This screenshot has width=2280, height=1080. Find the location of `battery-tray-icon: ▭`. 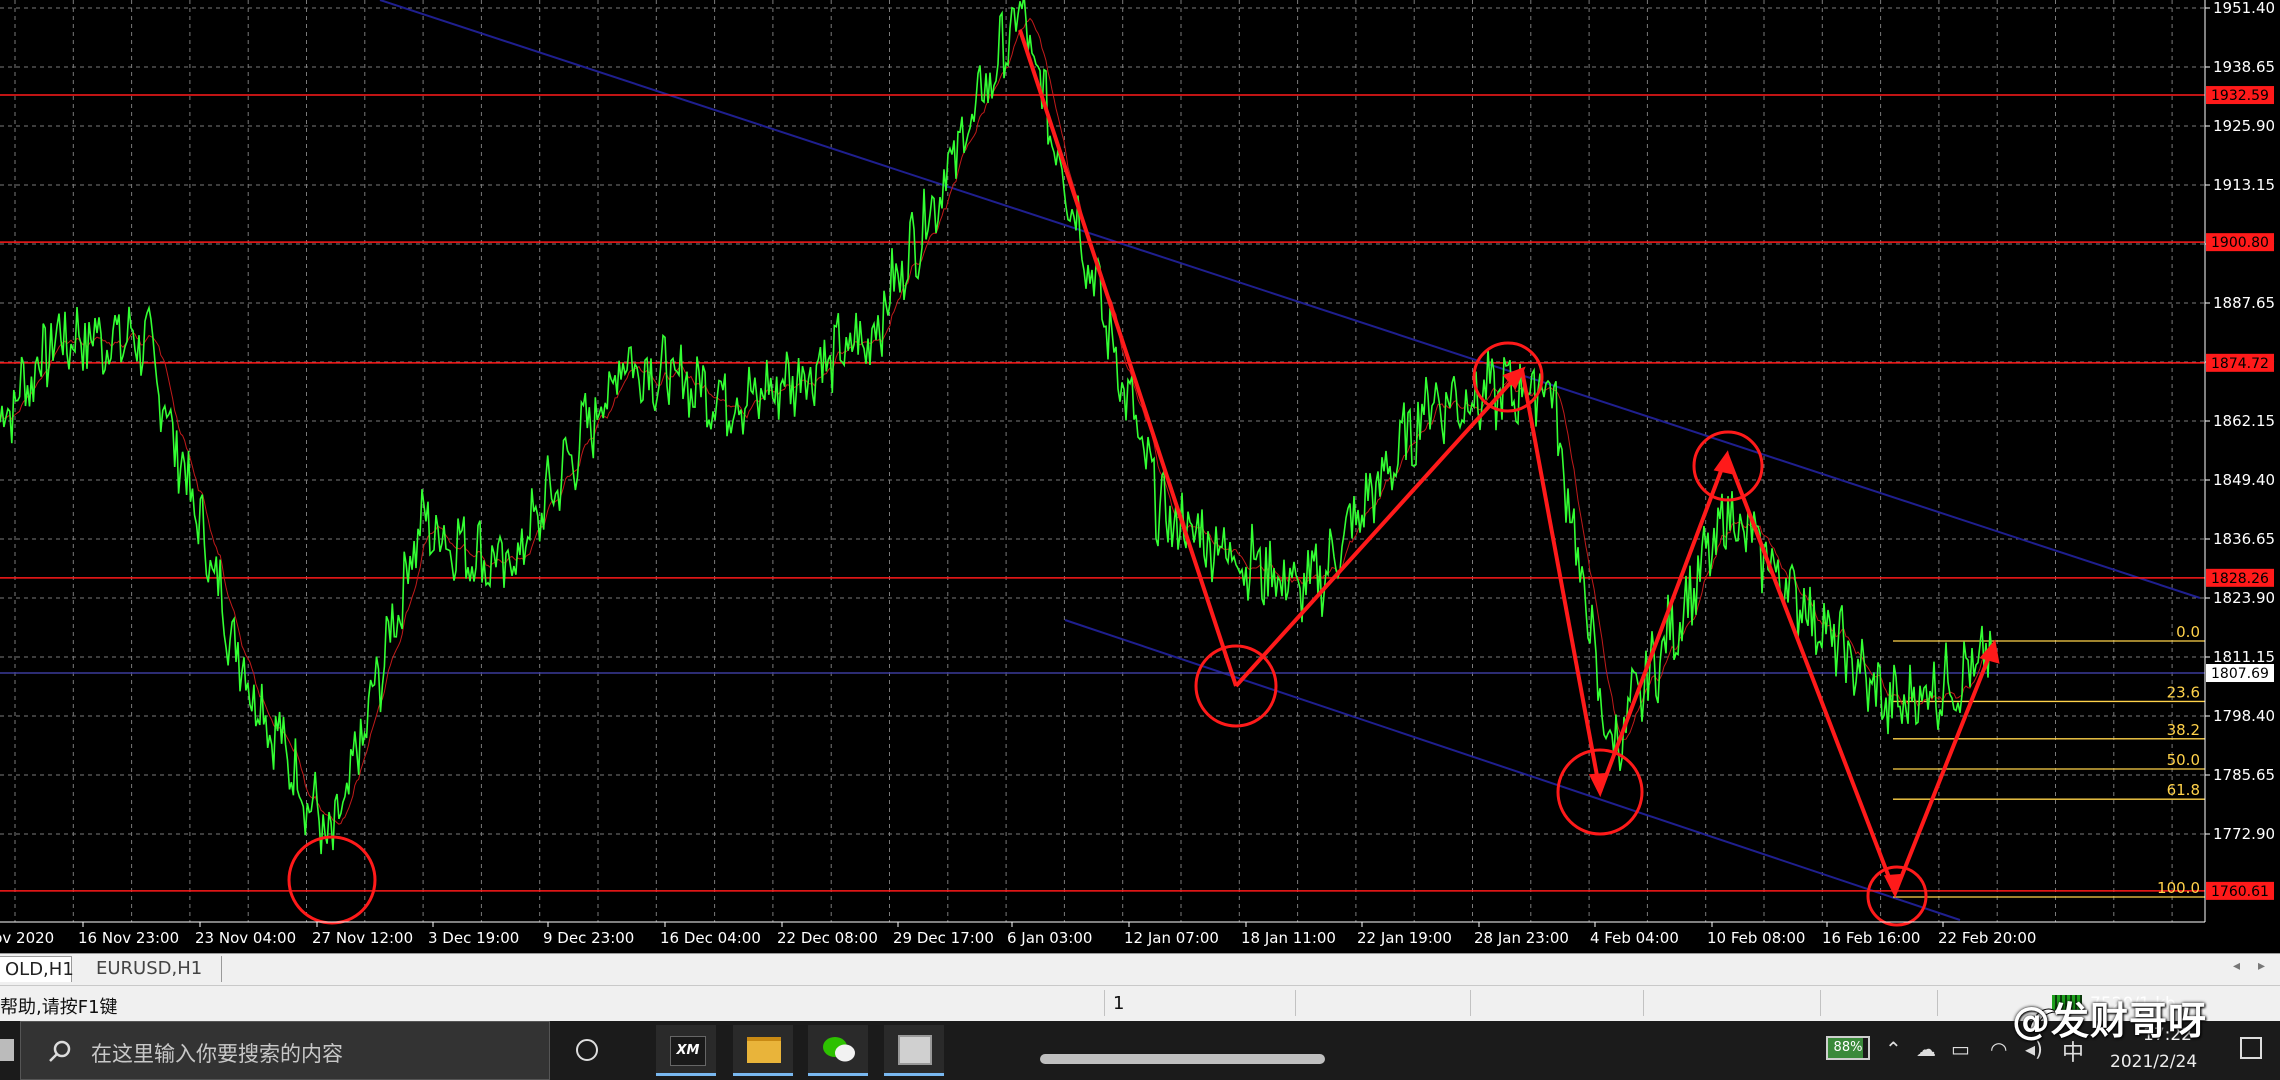

battery-tray-icon: ▭ is located at coordinates (1960, 1049).